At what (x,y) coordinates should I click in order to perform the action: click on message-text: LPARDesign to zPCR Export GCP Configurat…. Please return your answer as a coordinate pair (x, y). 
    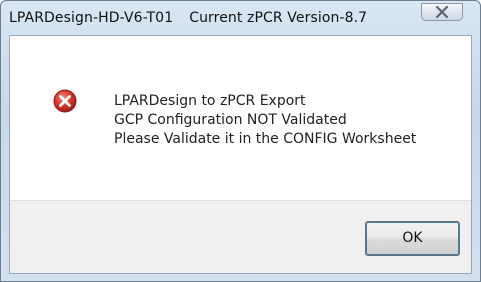
    Looking at the image, I should click on (265, 120).